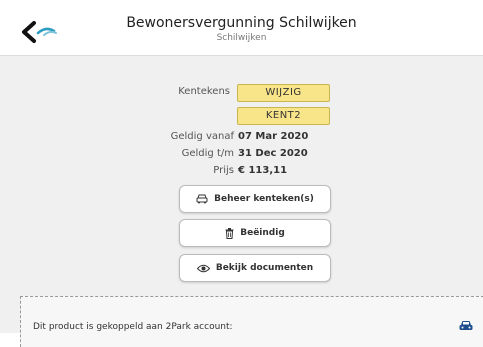  What do you see at coordinates (223, 170) in the screenshot?
I see `prijs-label: Prijs` at bounding box center [223, 170].